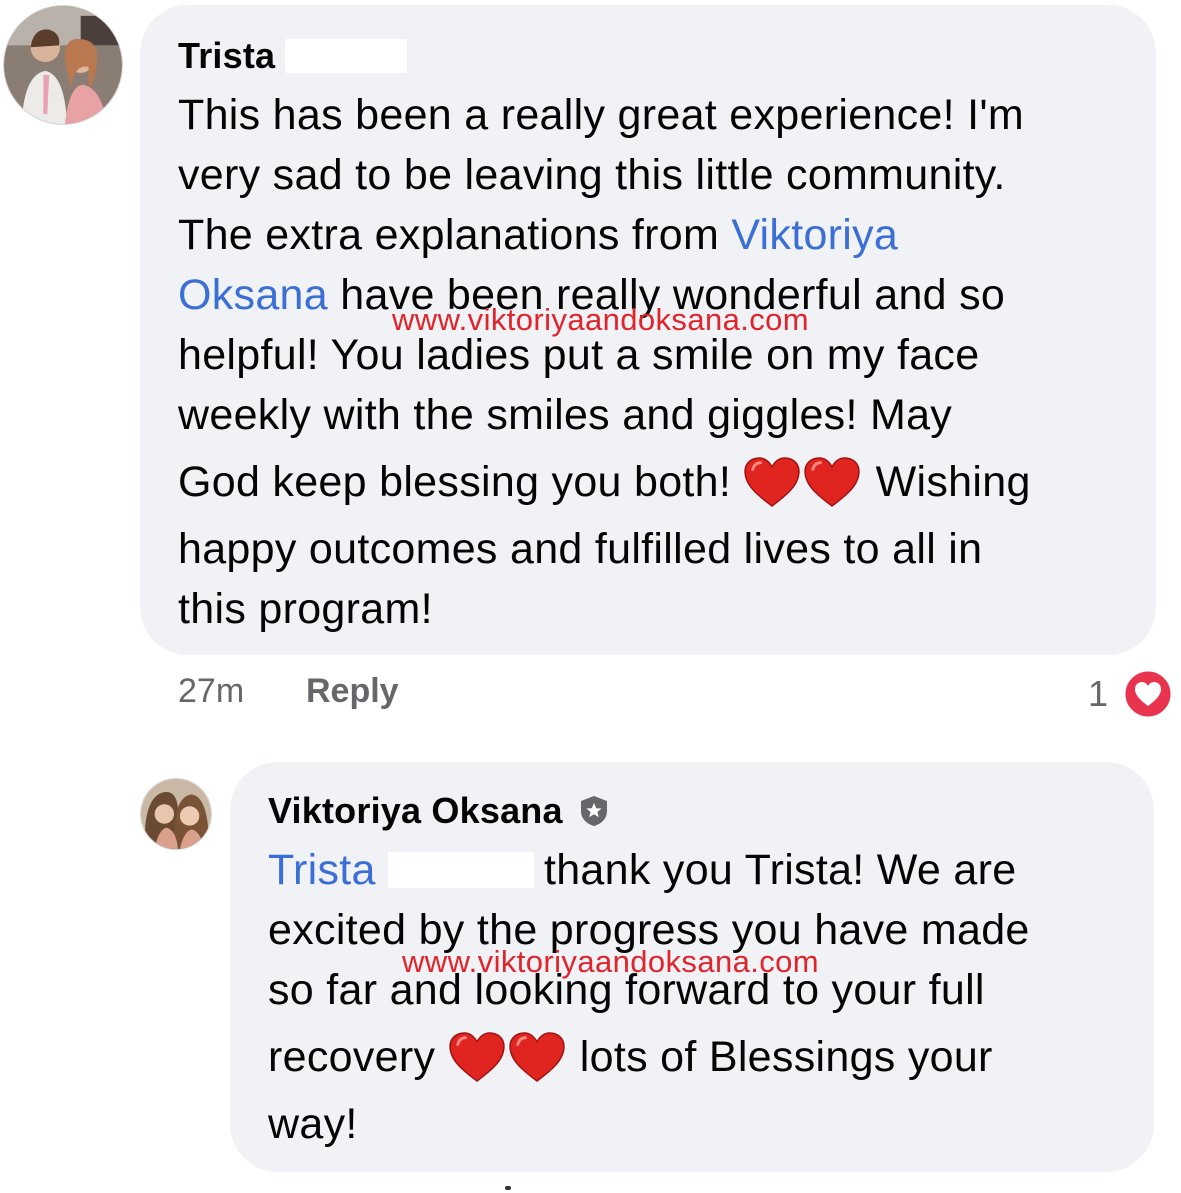  I want to click on comment-line-text: God keep blessing you both!, so click(461, 482).